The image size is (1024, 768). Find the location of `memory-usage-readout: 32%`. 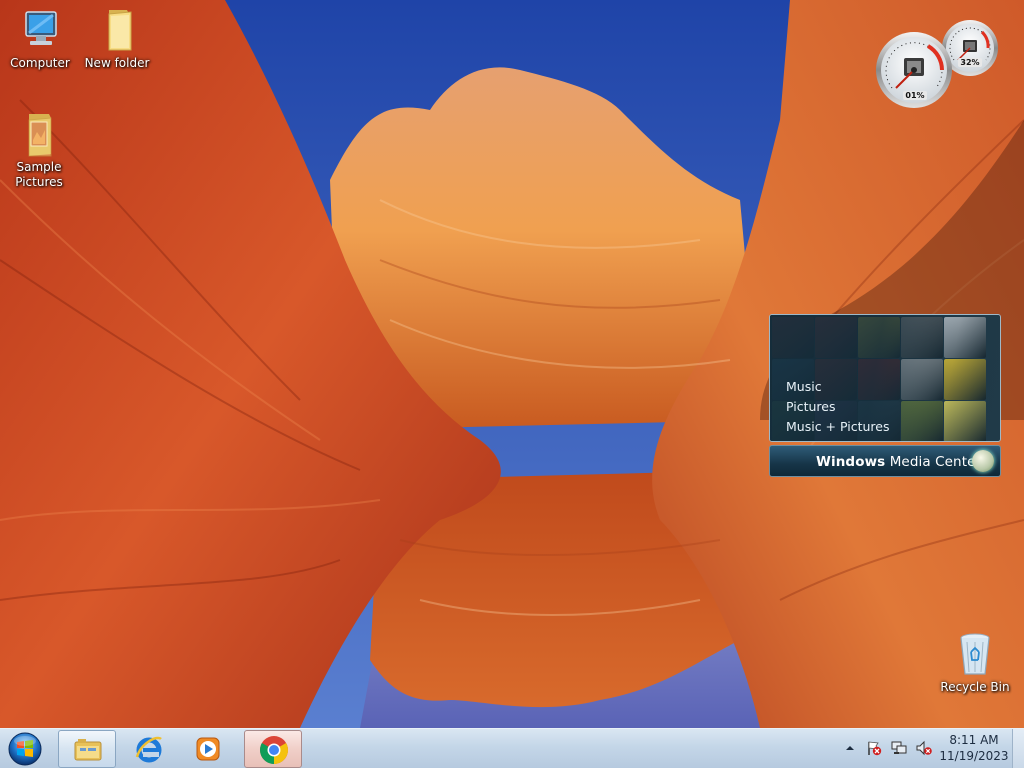

memory-usage-readout: 32% is located at coordinates (970, 62).